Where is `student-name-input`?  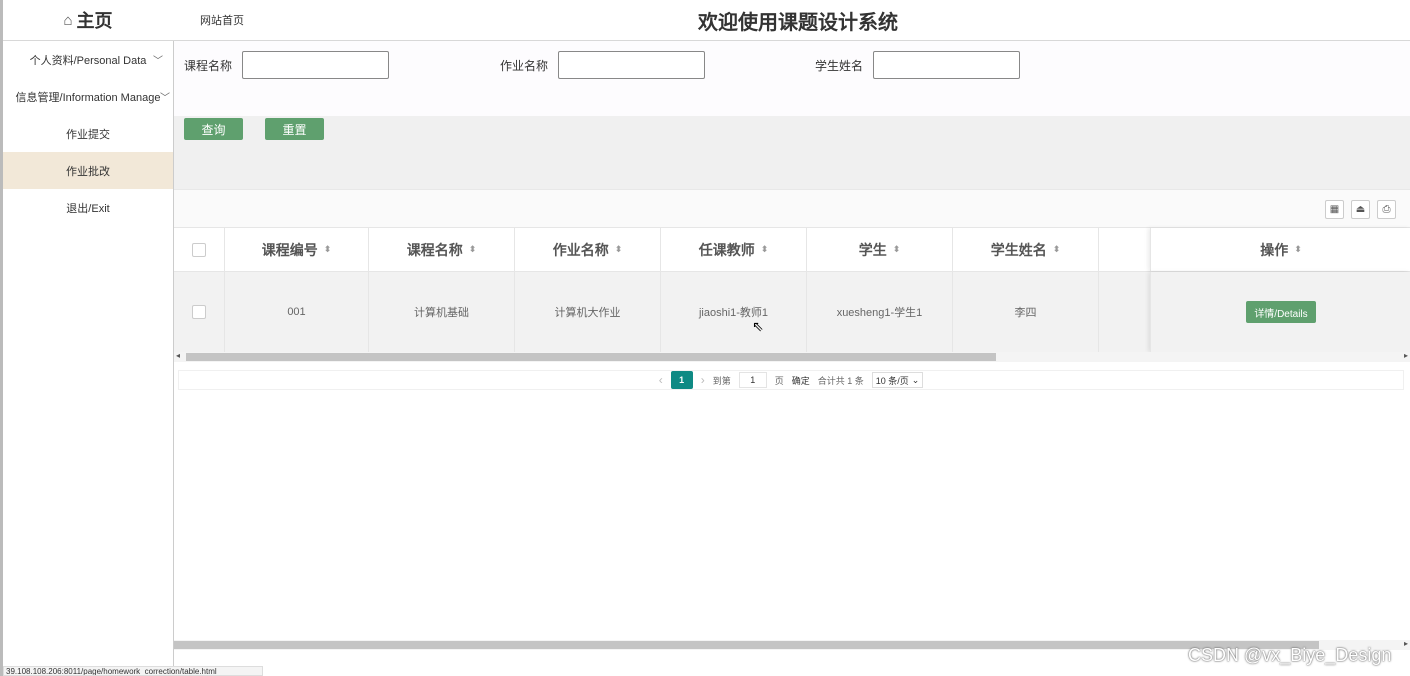
student-name-input is located at coordinates (947, 65).